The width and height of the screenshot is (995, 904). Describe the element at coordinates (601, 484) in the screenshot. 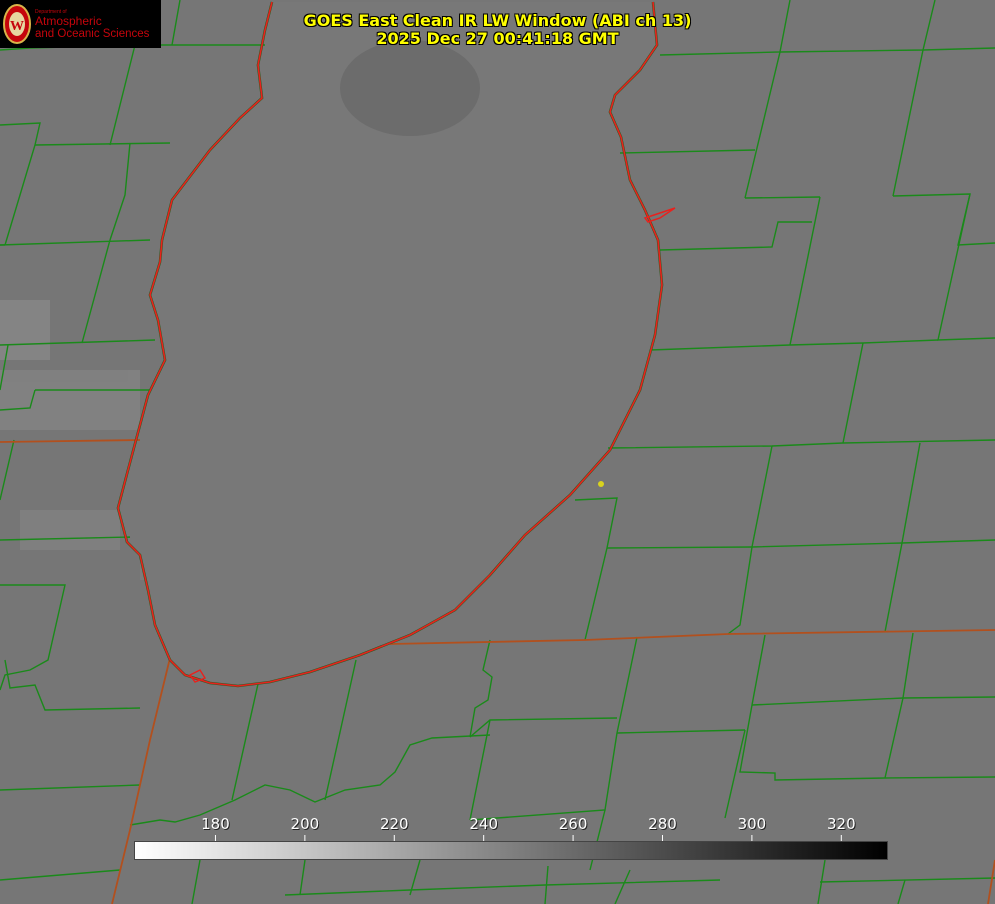

I see `station-marker` at that location.